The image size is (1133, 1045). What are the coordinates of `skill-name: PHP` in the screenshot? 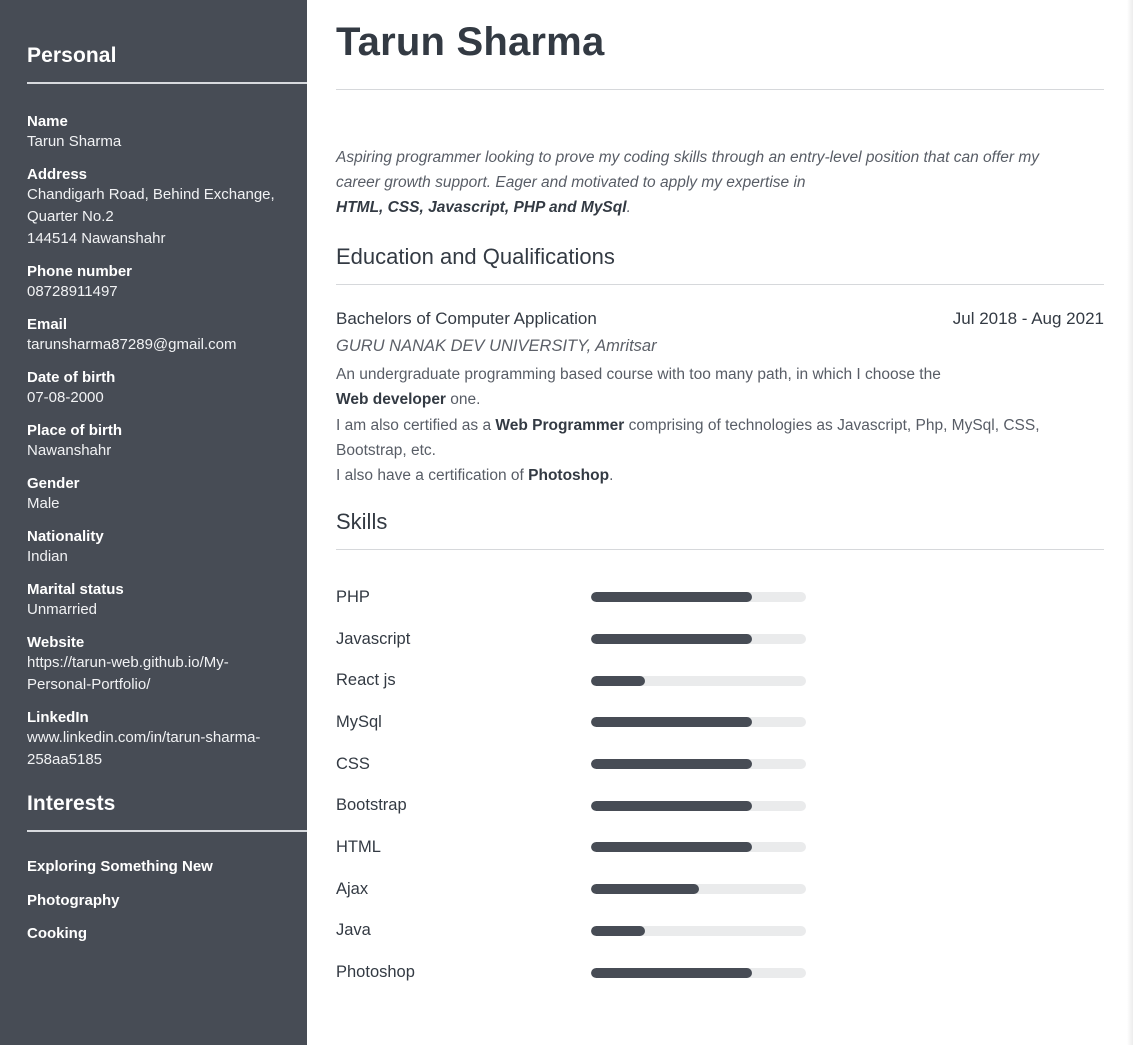 It's located at (353, 596).